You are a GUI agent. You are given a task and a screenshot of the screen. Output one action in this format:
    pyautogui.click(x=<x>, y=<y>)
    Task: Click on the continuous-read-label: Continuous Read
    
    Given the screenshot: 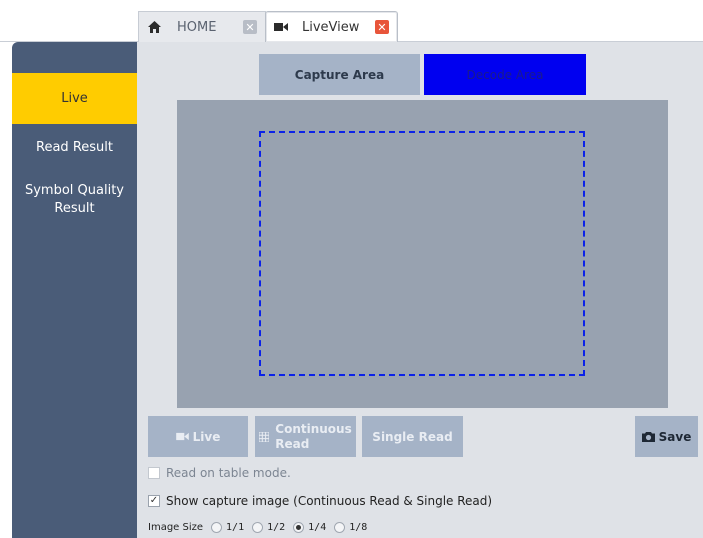 What is the action you would take?
    pyautogui.click(x=313, y=437)
    